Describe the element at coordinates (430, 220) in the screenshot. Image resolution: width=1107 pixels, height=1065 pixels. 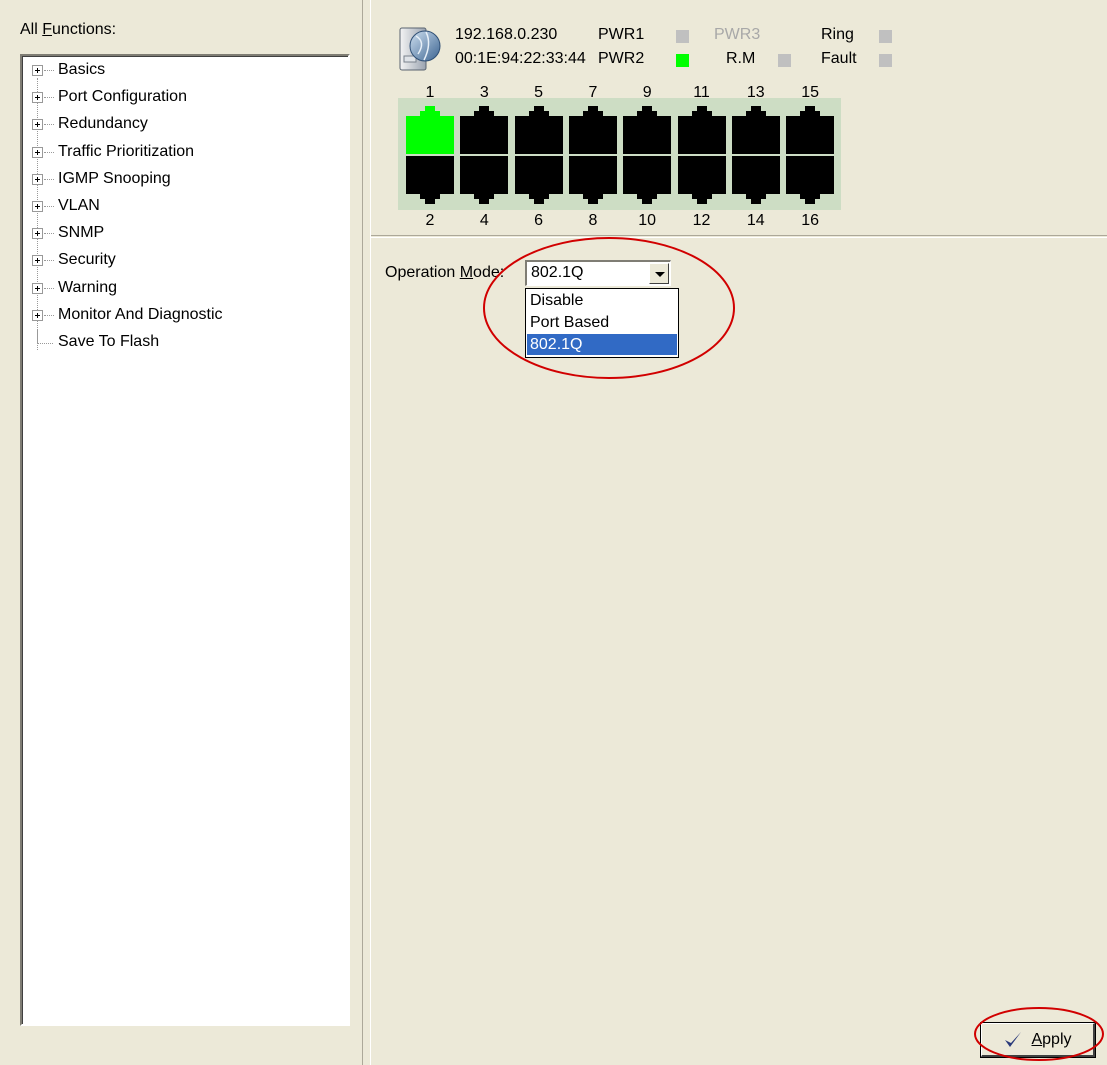
I see `port-number-label: 2` at that location.